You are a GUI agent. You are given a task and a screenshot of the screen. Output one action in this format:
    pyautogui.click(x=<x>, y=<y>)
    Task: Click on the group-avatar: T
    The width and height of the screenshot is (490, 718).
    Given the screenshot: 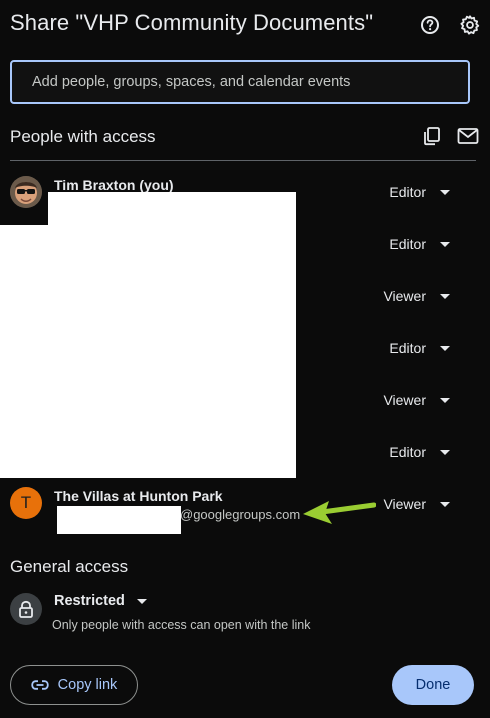 What is the action you would take?
    pyautogui.click(x=26, y=503)
    